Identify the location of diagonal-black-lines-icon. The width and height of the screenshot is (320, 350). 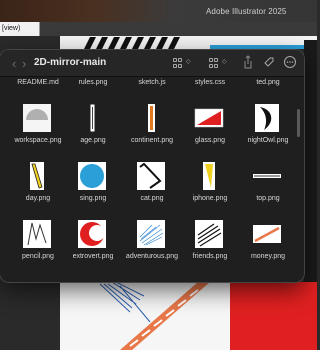
(209, 234).